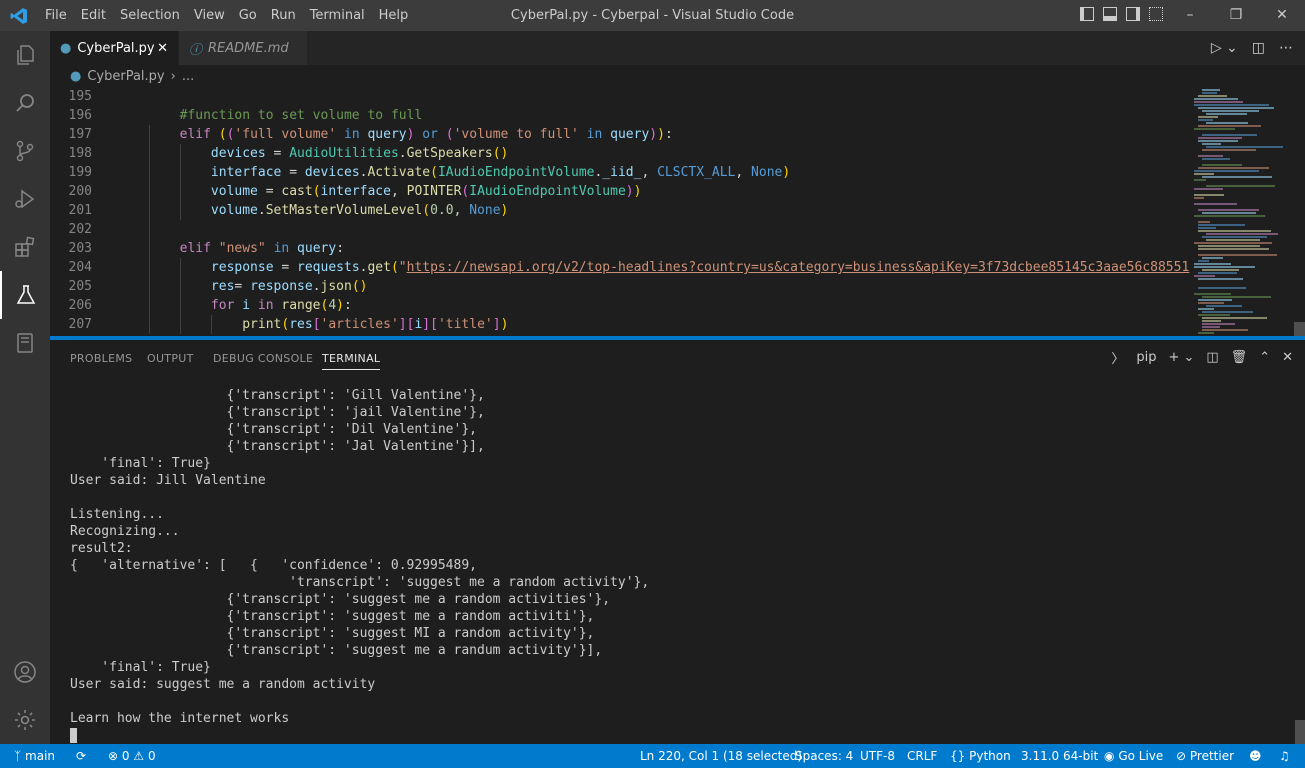 This screenshot has height=768, width=1305. I want to click on minimize-icon: –, so click(1190, 15).